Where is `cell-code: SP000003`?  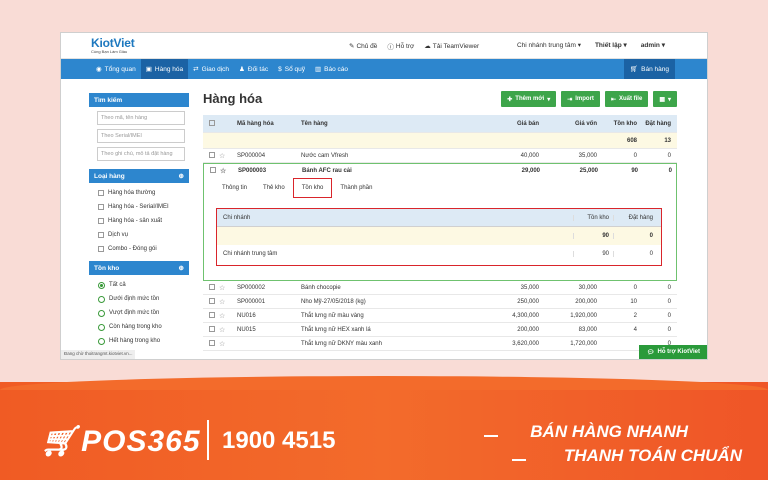
cell-code: SP000003 is located at coordinates (252, 171).